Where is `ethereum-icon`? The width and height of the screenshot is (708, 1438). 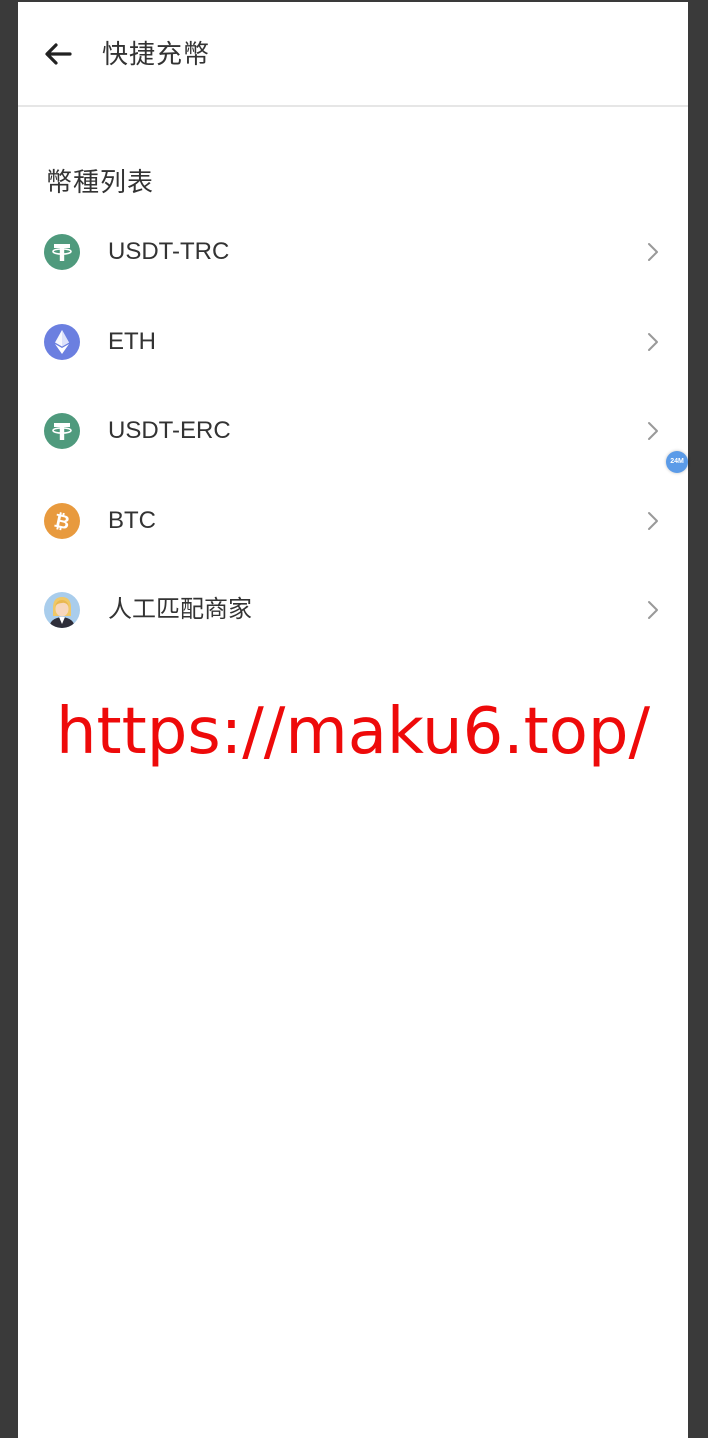
ethereum-icon is located at coordinates (62, 341).